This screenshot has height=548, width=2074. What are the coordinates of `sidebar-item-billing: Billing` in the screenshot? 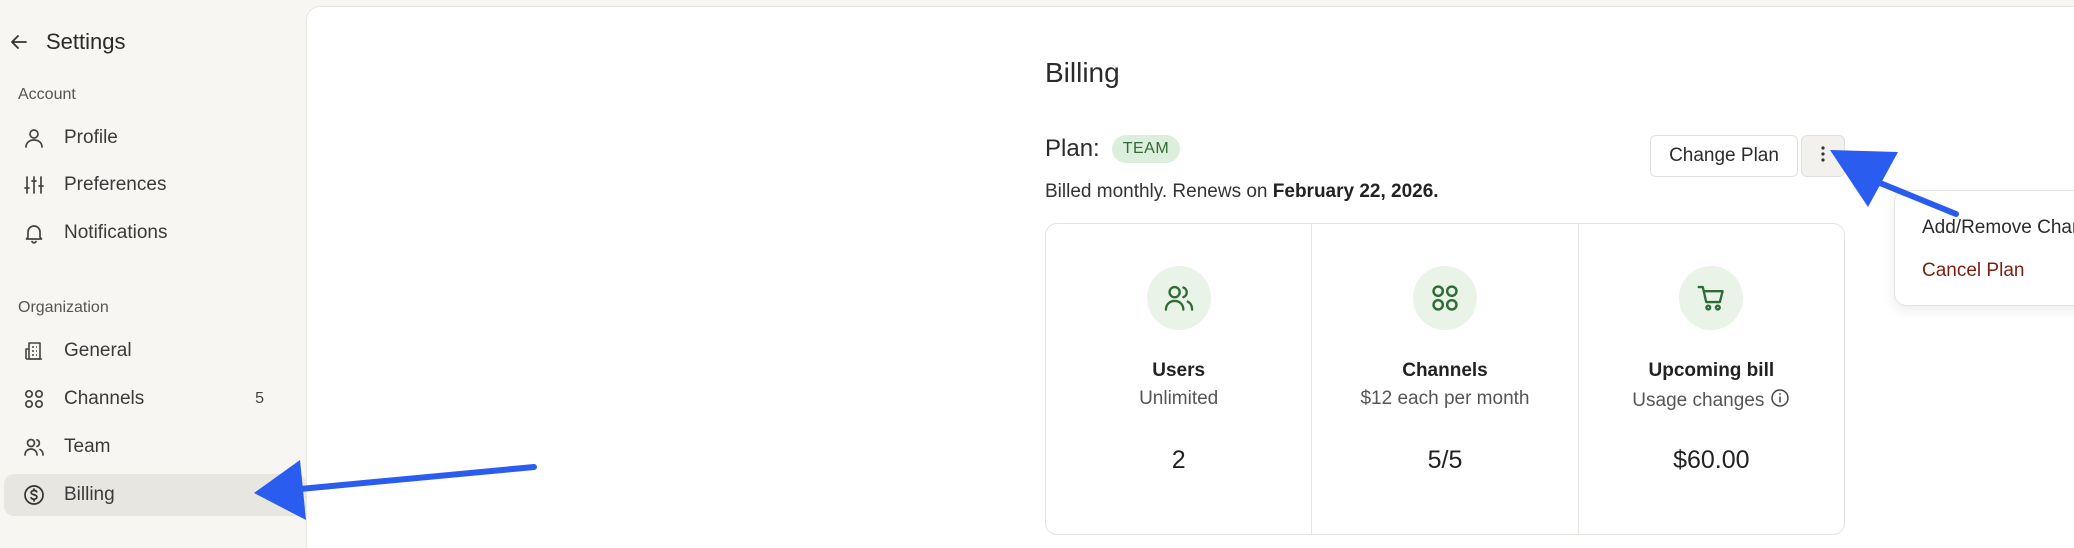 It's located at (155, 495).